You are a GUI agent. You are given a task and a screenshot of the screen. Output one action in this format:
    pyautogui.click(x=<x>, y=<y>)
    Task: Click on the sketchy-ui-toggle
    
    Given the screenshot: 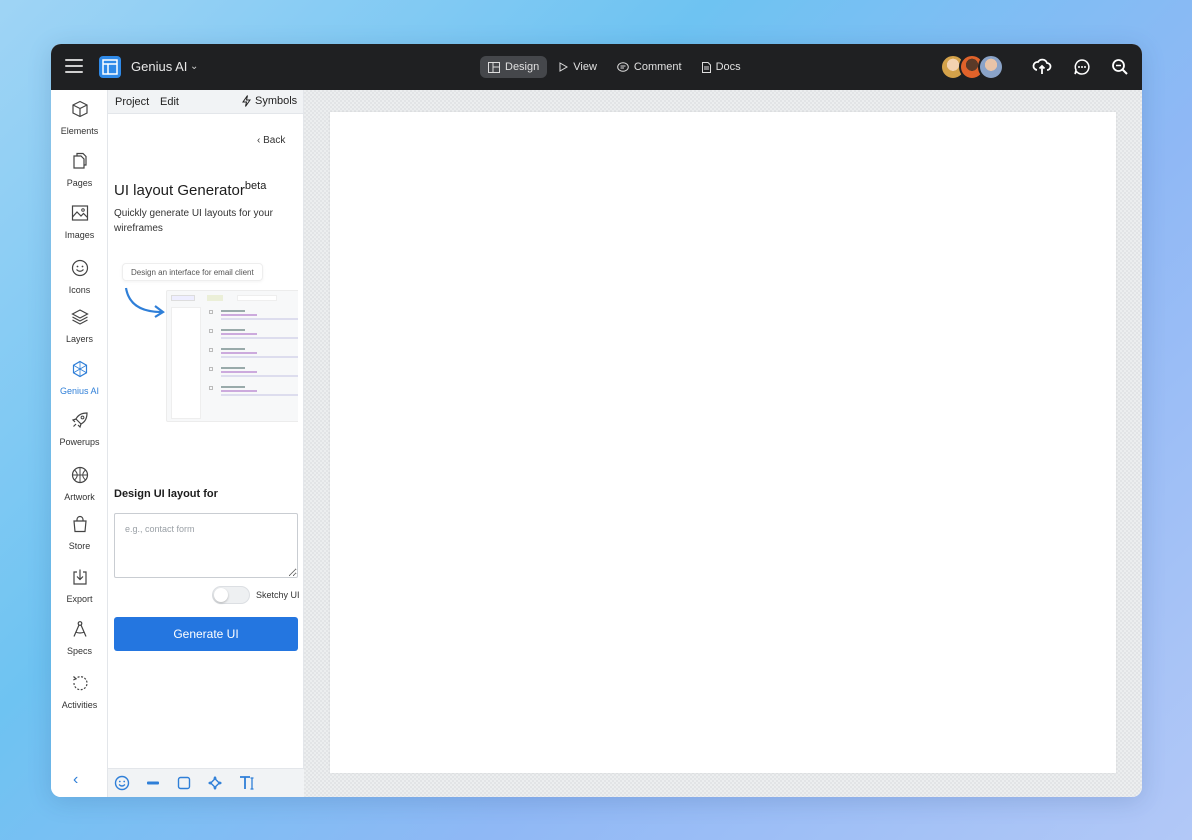 What is the action you would take?
    pyautogui.click(x=231, y=595)
    